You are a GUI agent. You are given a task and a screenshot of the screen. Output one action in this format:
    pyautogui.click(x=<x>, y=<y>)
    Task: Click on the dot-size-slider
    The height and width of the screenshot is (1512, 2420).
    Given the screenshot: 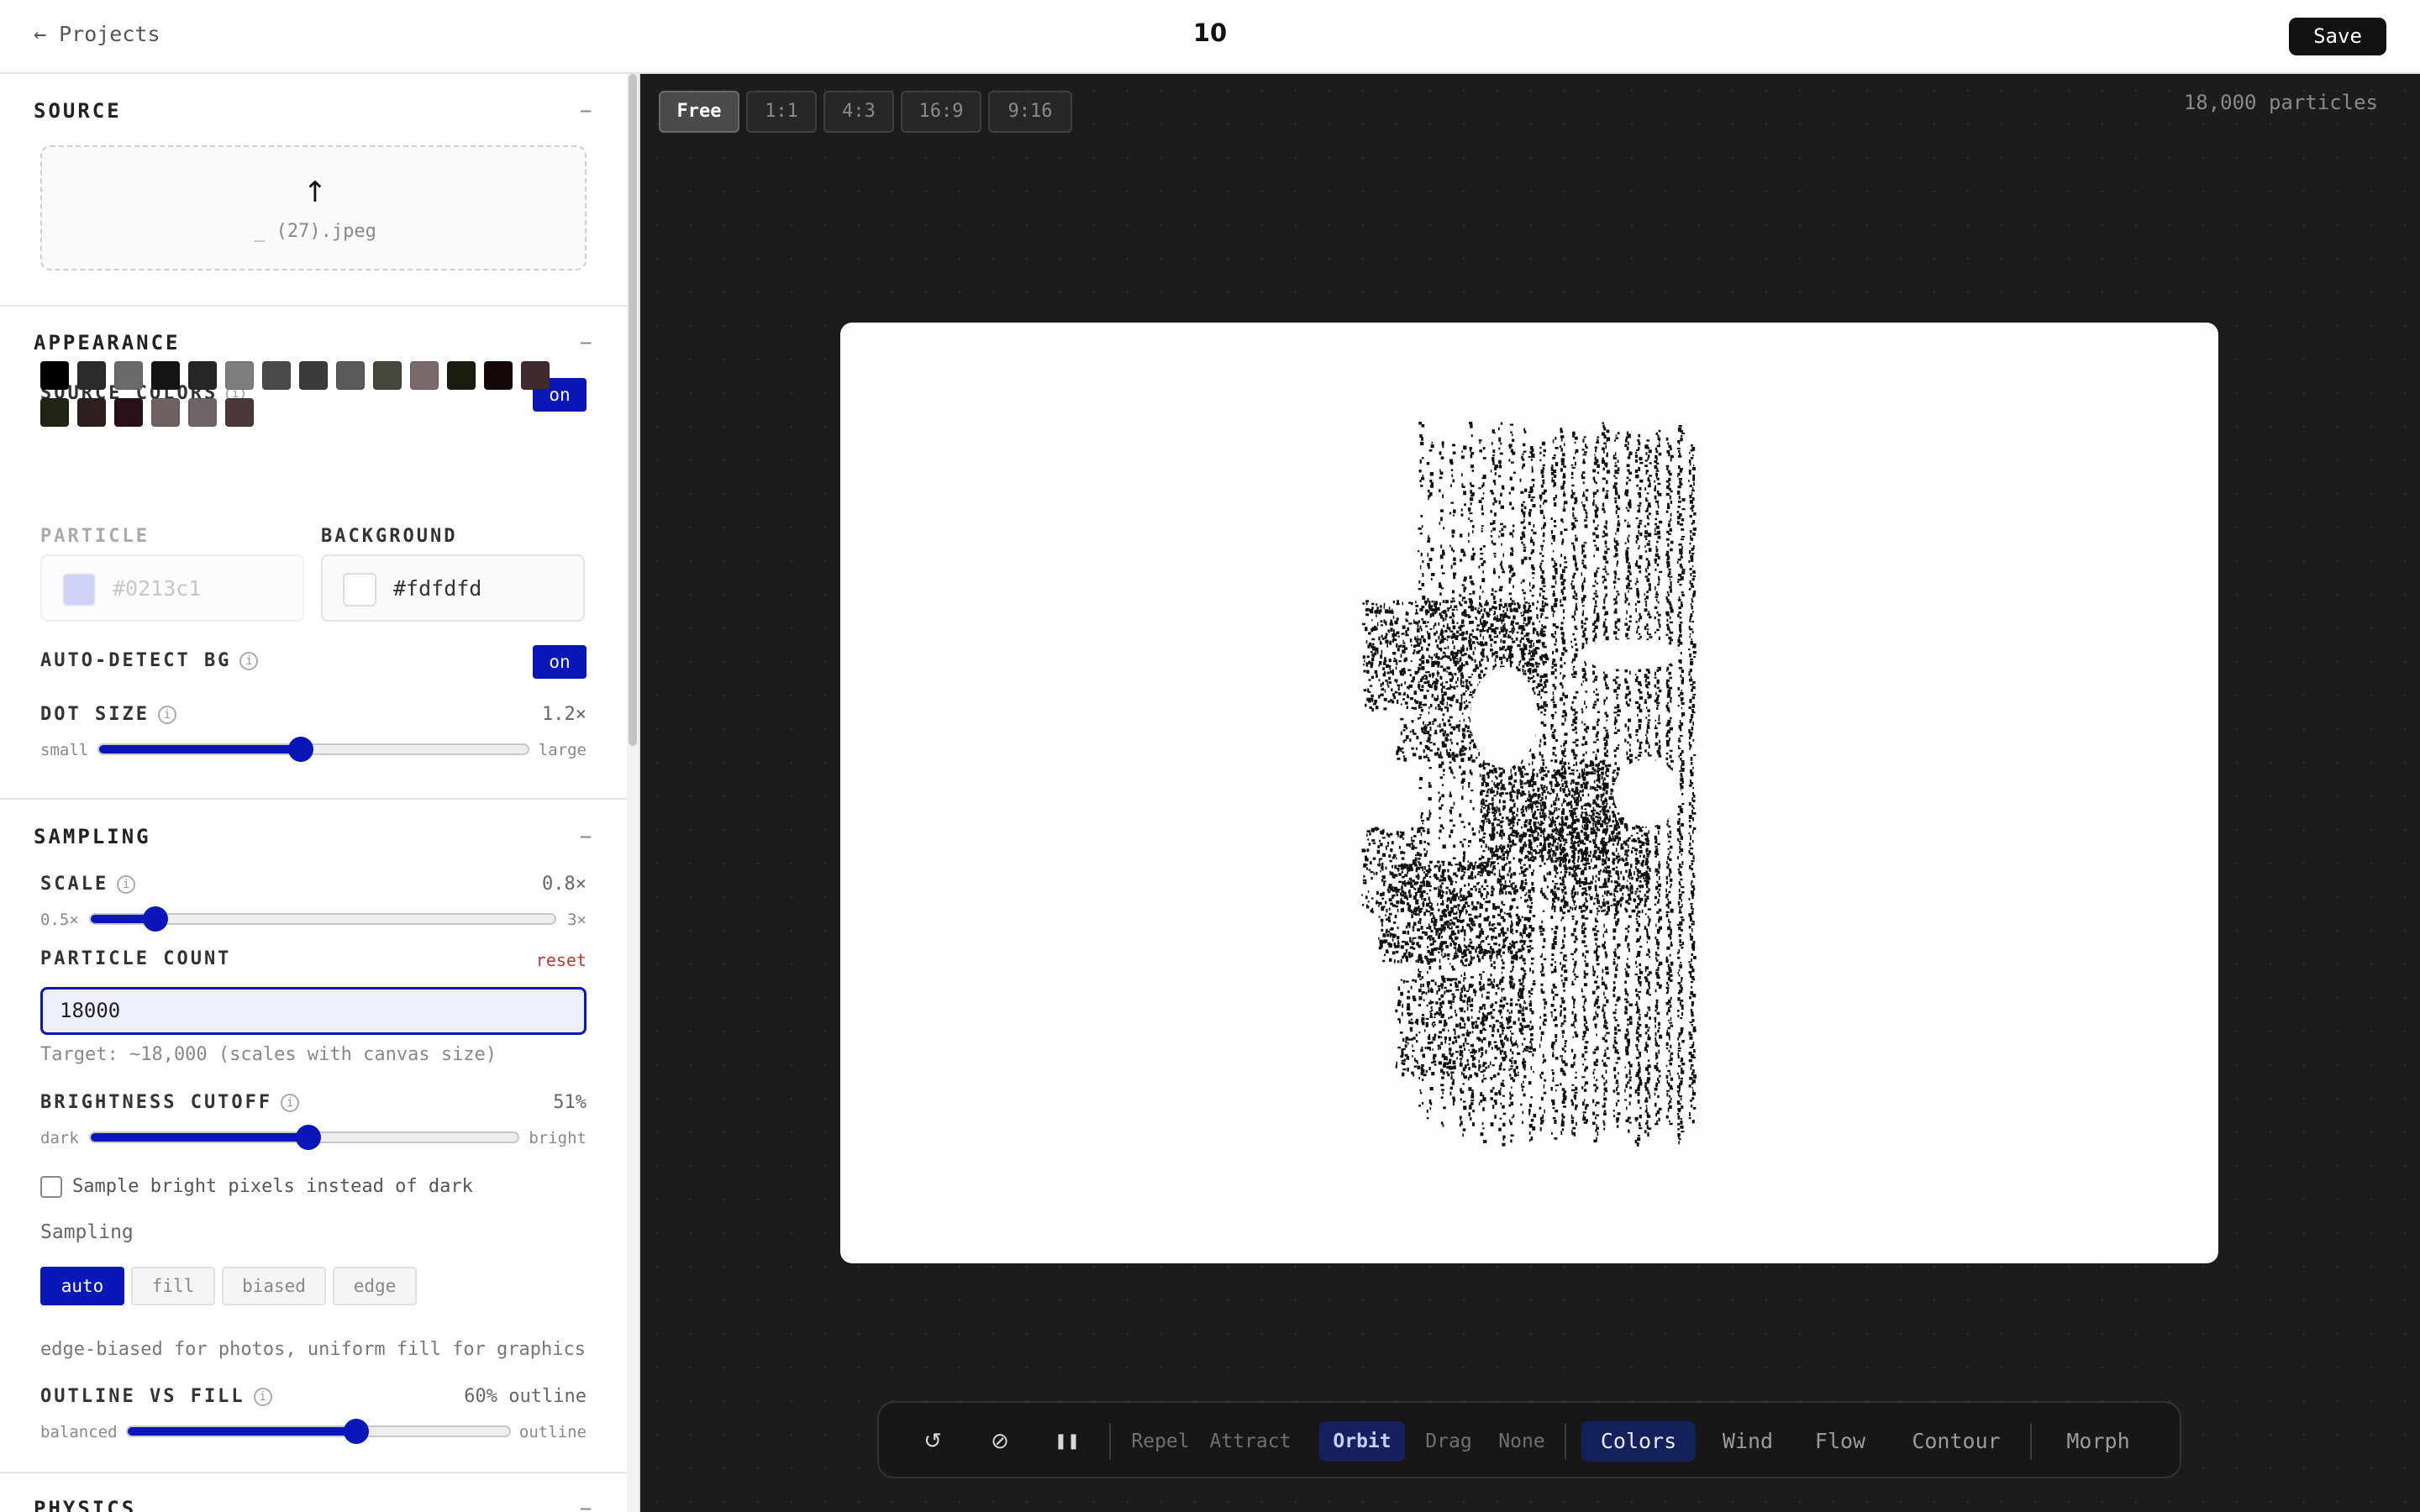 What is the action you would take?
    pyautogui.click(x=313, y=749)
    